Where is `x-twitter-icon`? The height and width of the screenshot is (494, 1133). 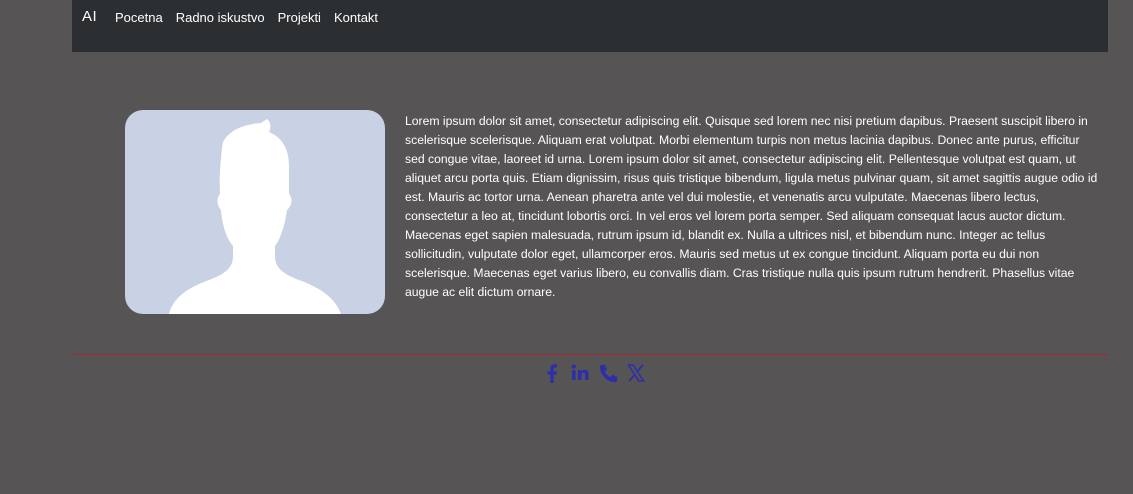 x-twitter-icon is located at coordinates (636, 373).